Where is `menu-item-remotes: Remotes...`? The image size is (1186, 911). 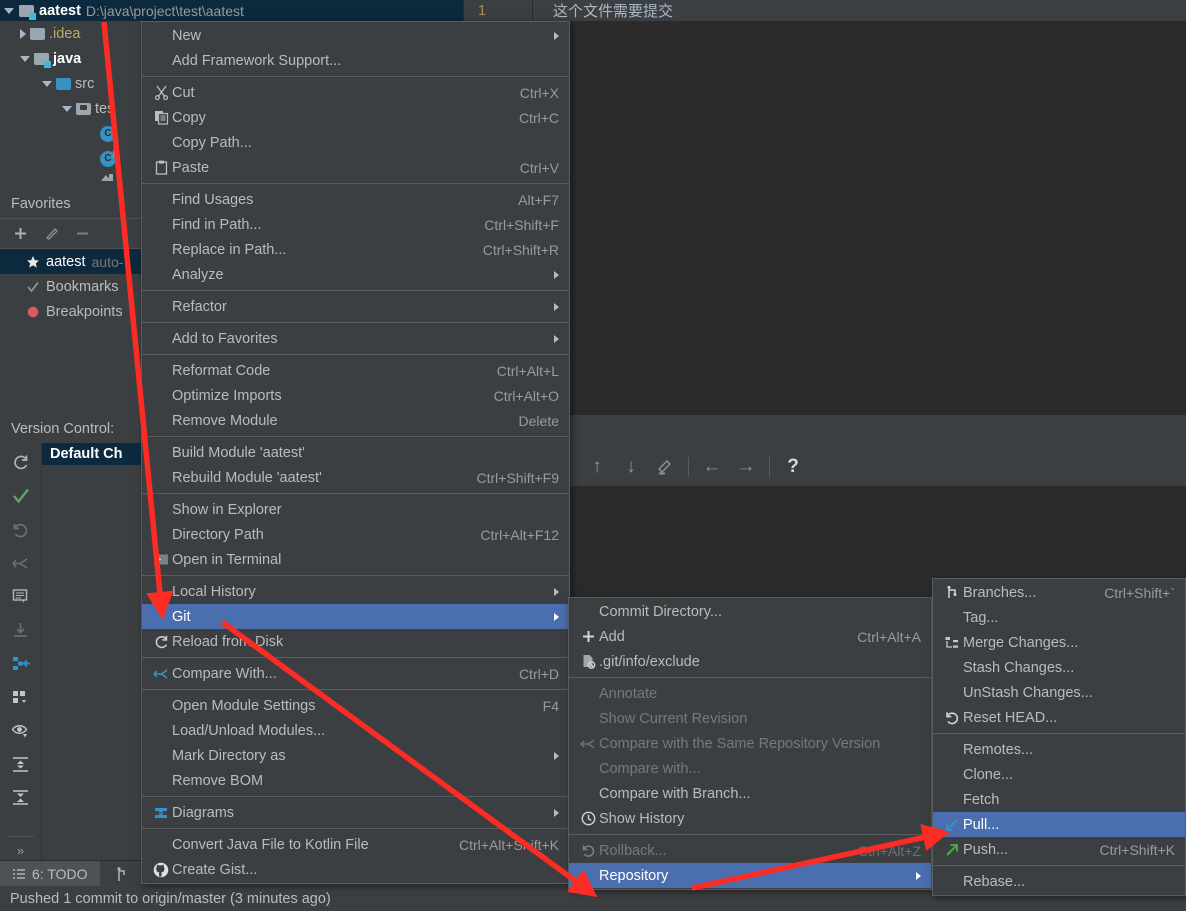
menu-item-remotes: Remotes... is located at coordinates (1059, 749).